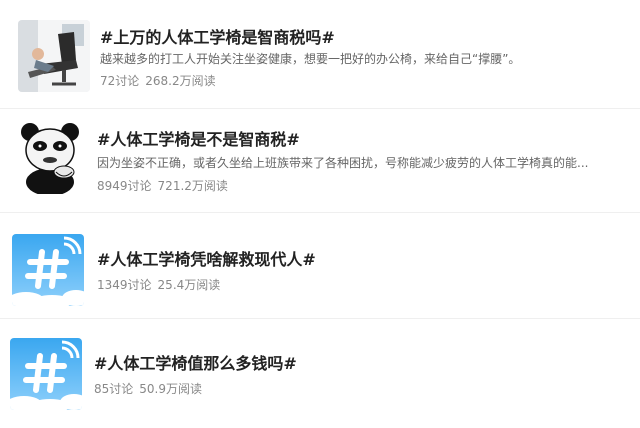  I want to click on topic-title: #人体工学椅是不是智商税#, so click(198, 138).